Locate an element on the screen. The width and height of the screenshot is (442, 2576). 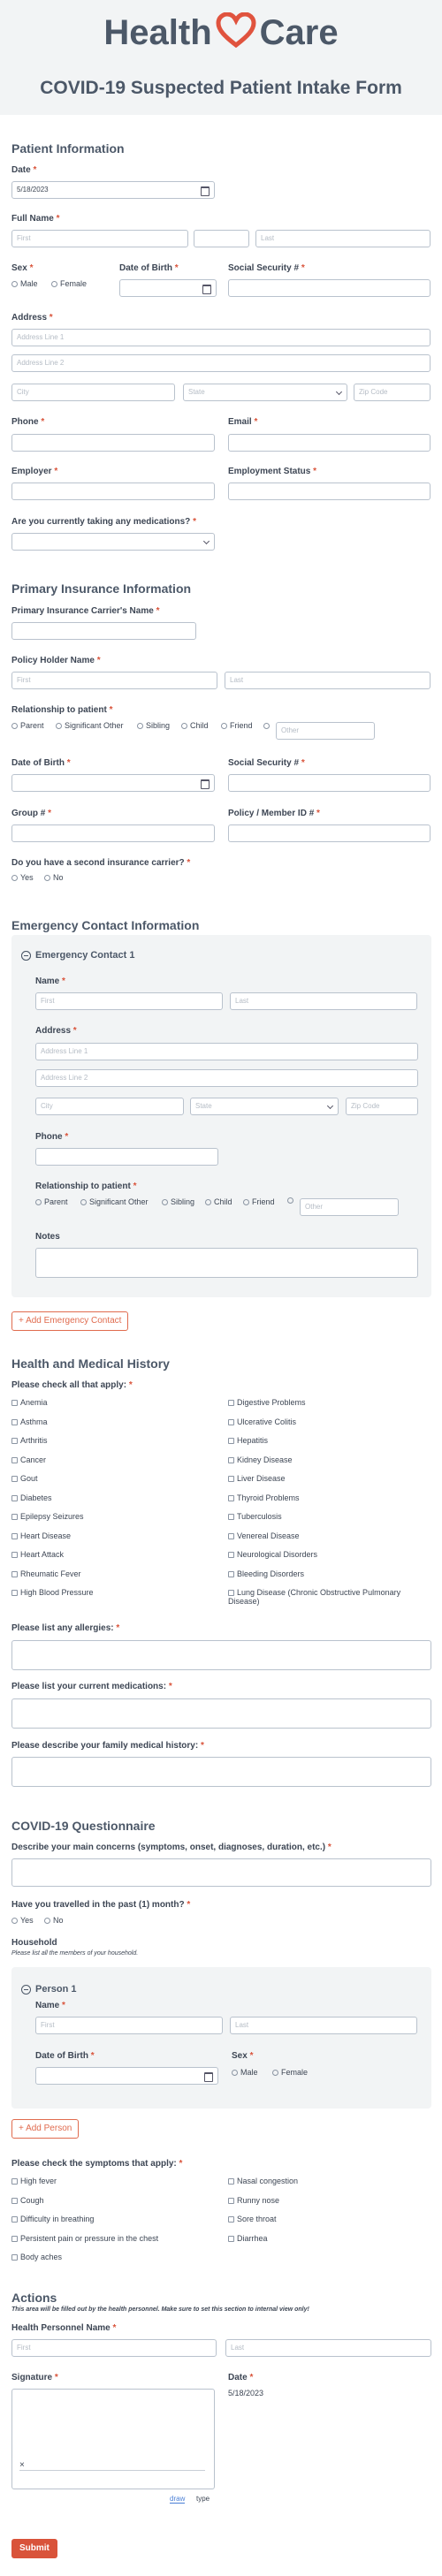
ec-relation-sibling-radio: Sibling is located at coordinates (178, 1201).